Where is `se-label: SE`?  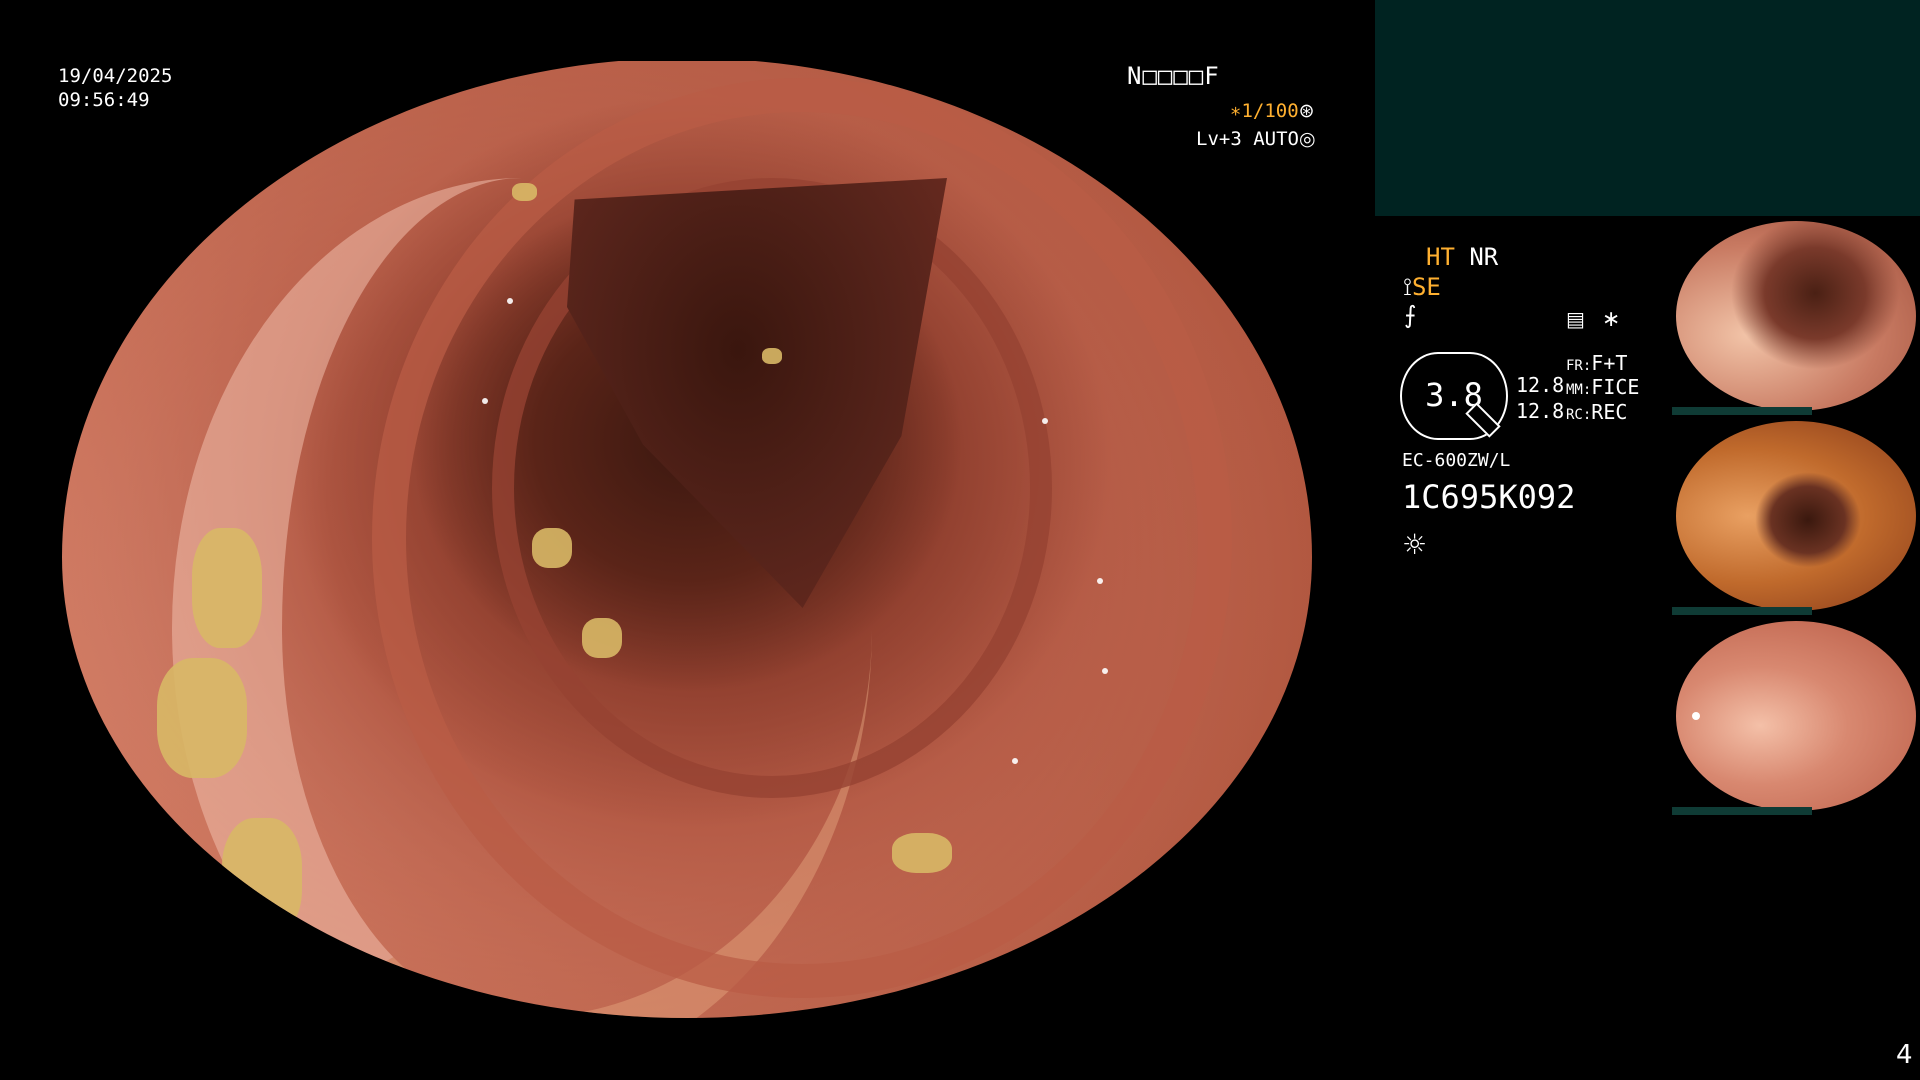
se-label: SE is located at coordinates (1426, 287).